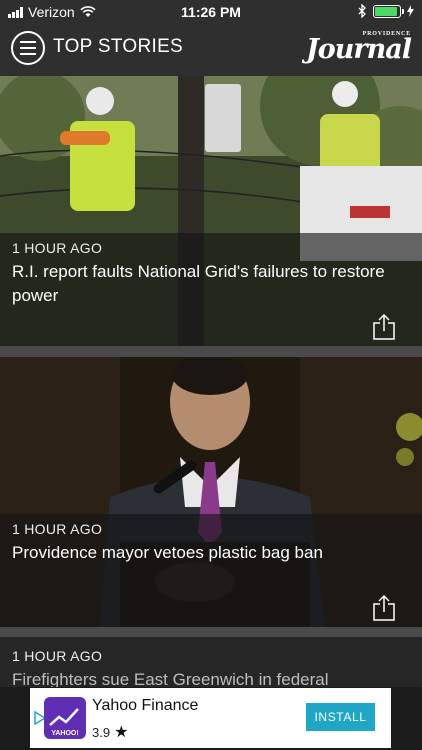 Image resolution: width=422 pixels, height=750 pixels. Describe the element at coordinates (211, 12) in the screenshot. I see `status-bar: Verizon 11:26 PM` at that location.